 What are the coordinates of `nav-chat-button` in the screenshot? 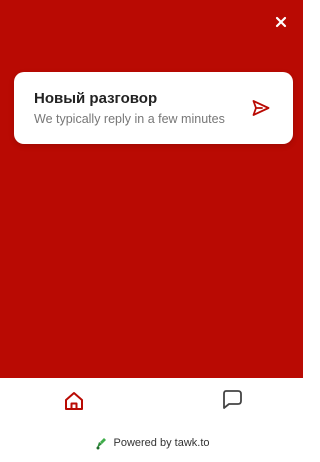 It's located at (232, 399).